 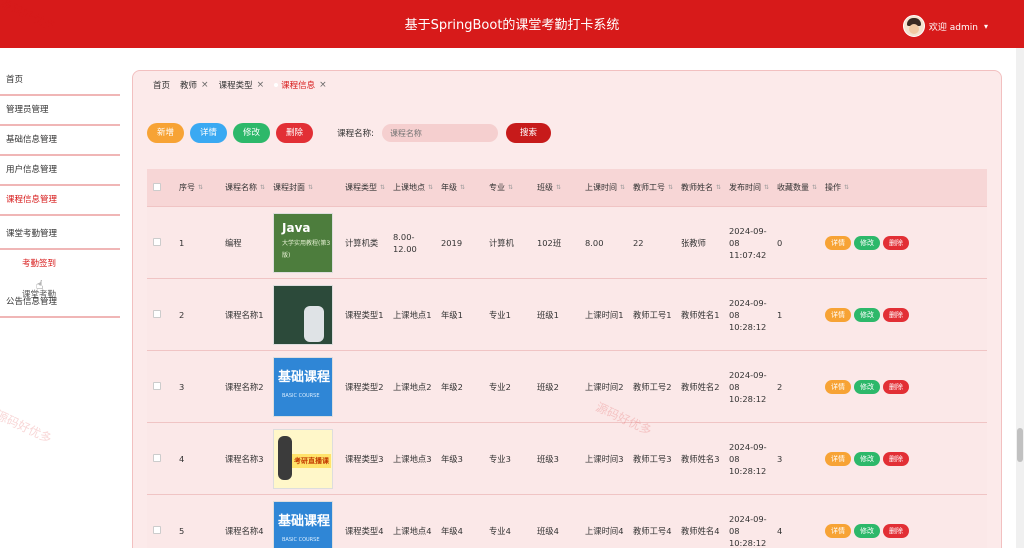 I want to click on cell-idx: 1, so click(x=182, y=242).